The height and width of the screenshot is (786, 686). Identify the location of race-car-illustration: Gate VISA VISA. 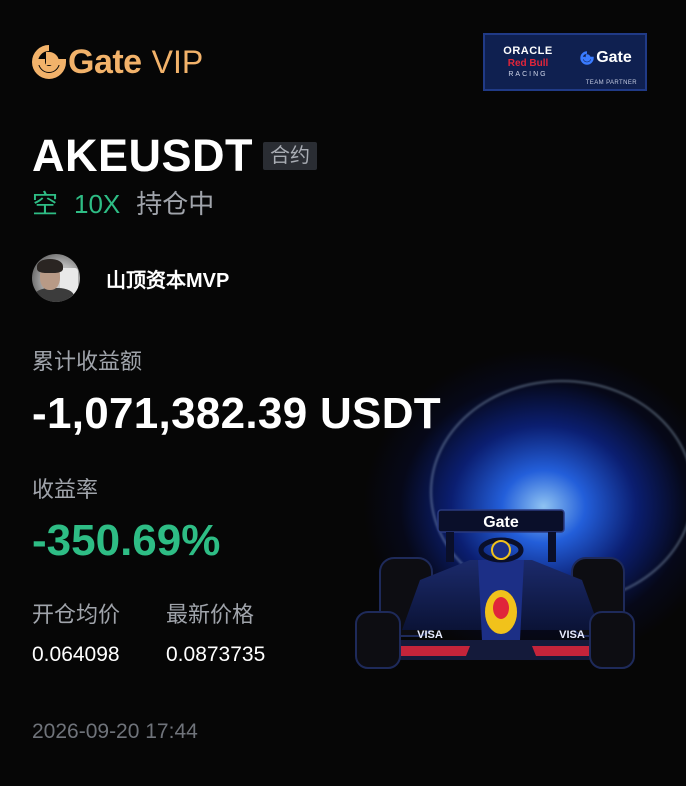
(495, 589).